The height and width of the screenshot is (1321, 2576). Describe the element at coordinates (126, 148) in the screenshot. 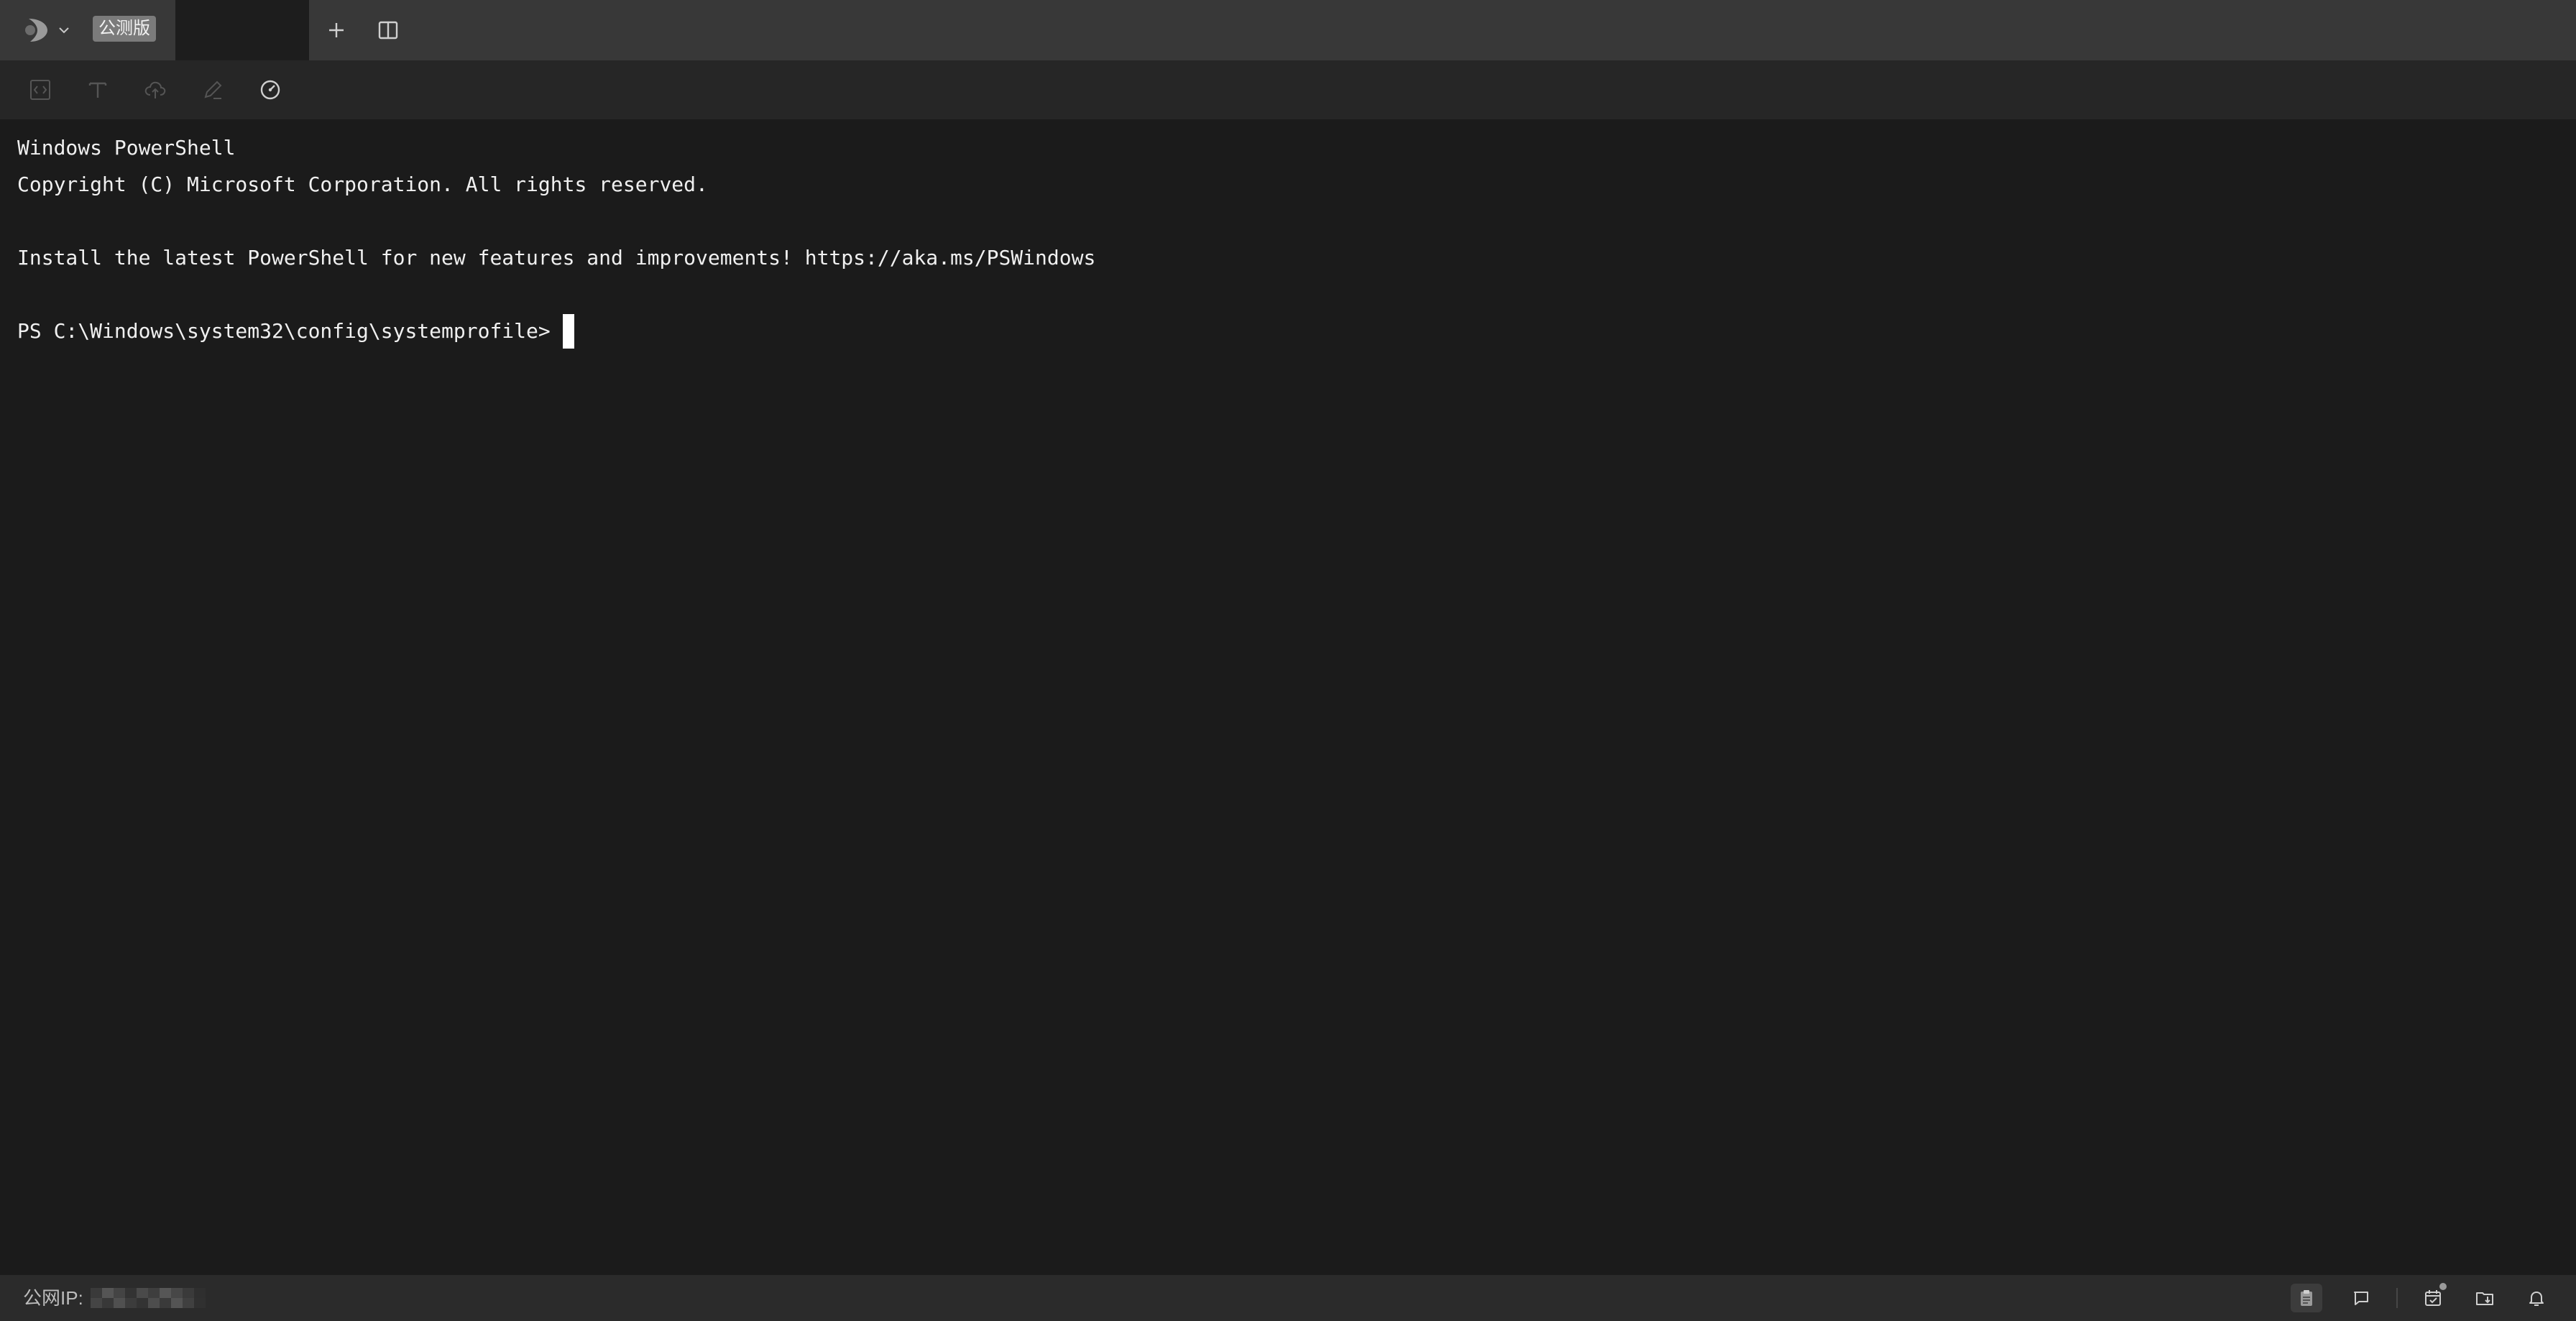

I see `terminal-line: Windows PowerShell` at that location.